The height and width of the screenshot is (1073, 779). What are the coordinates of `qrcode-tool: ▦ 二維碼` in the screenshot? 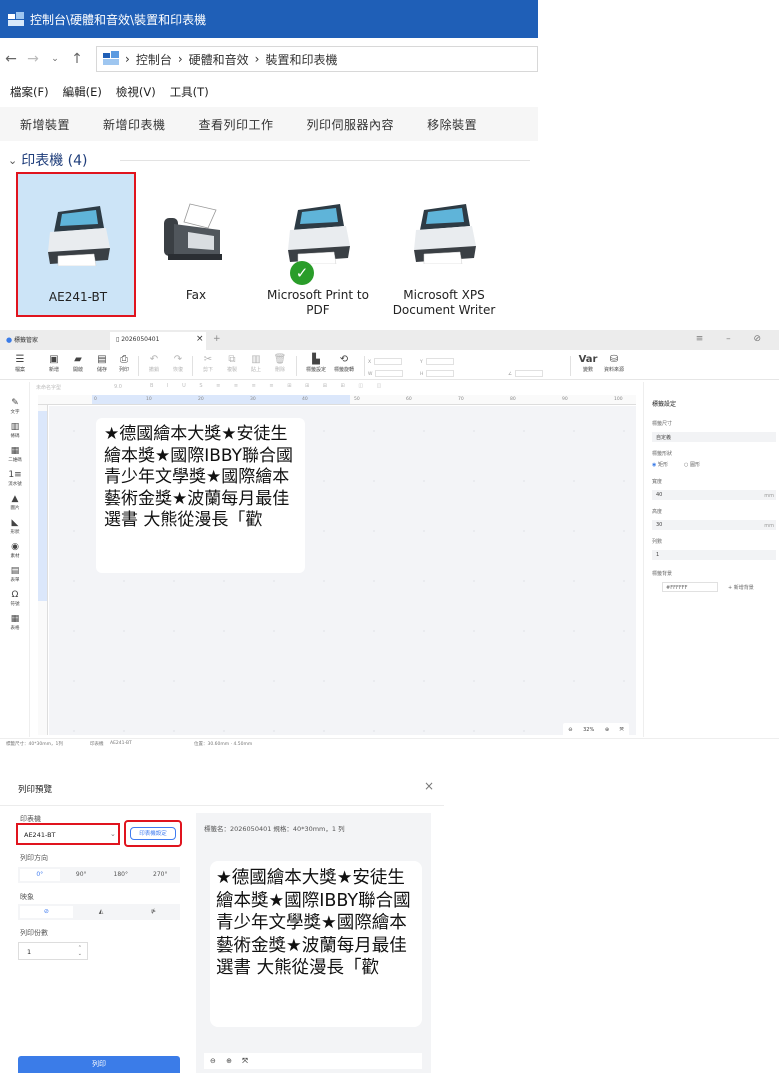 It's located at (15, 454).